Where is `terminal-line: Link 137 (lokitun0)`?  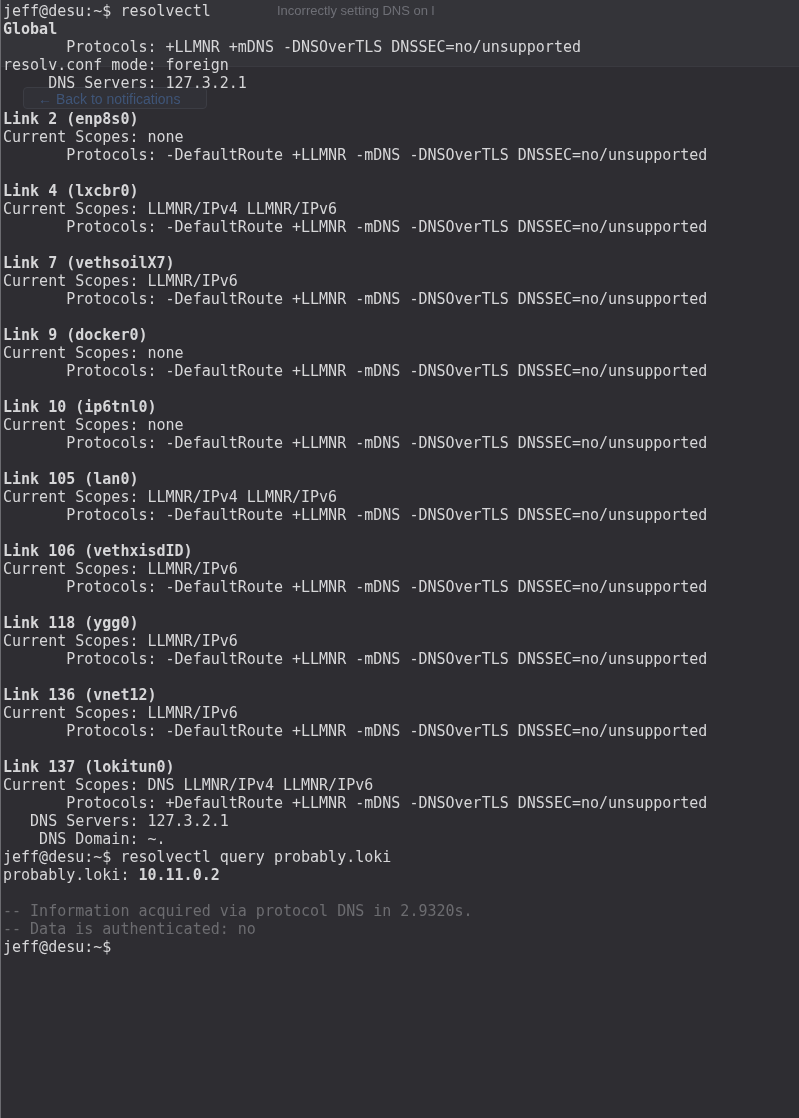
terminal-line: Link 137 (lokitun0) is located at coordinates (89, 767).